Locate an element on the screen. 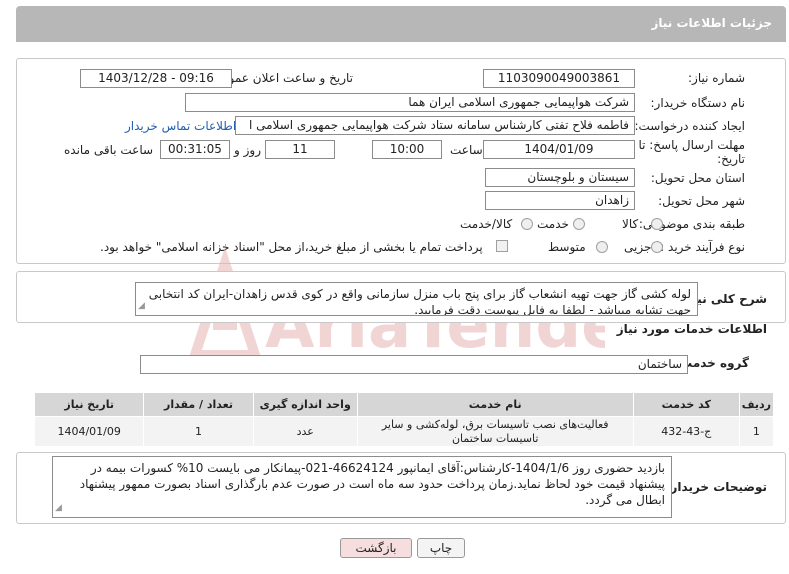  announce-datetime-field: 1403/12/28 - 09:16 is located at coordinates (156, 78).